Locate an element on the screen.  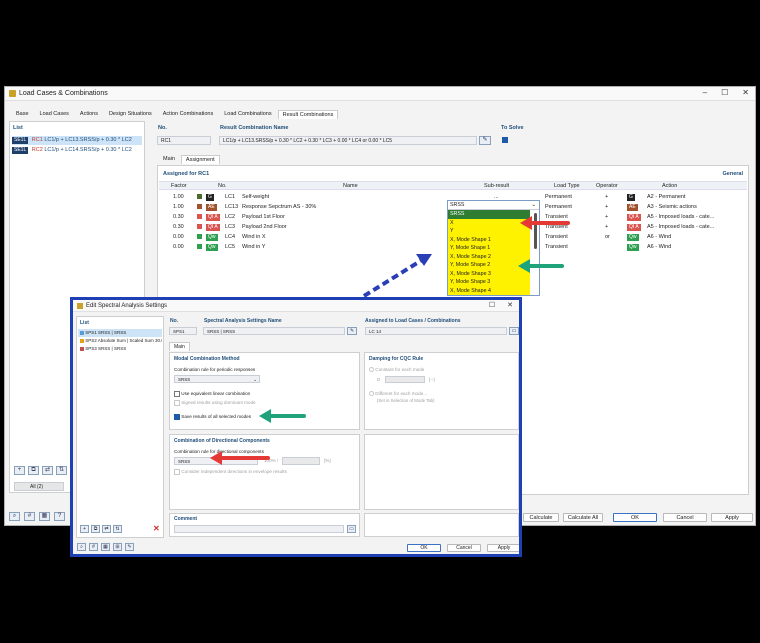
blue-dashed-arrow is located at coordinates (397, 276).